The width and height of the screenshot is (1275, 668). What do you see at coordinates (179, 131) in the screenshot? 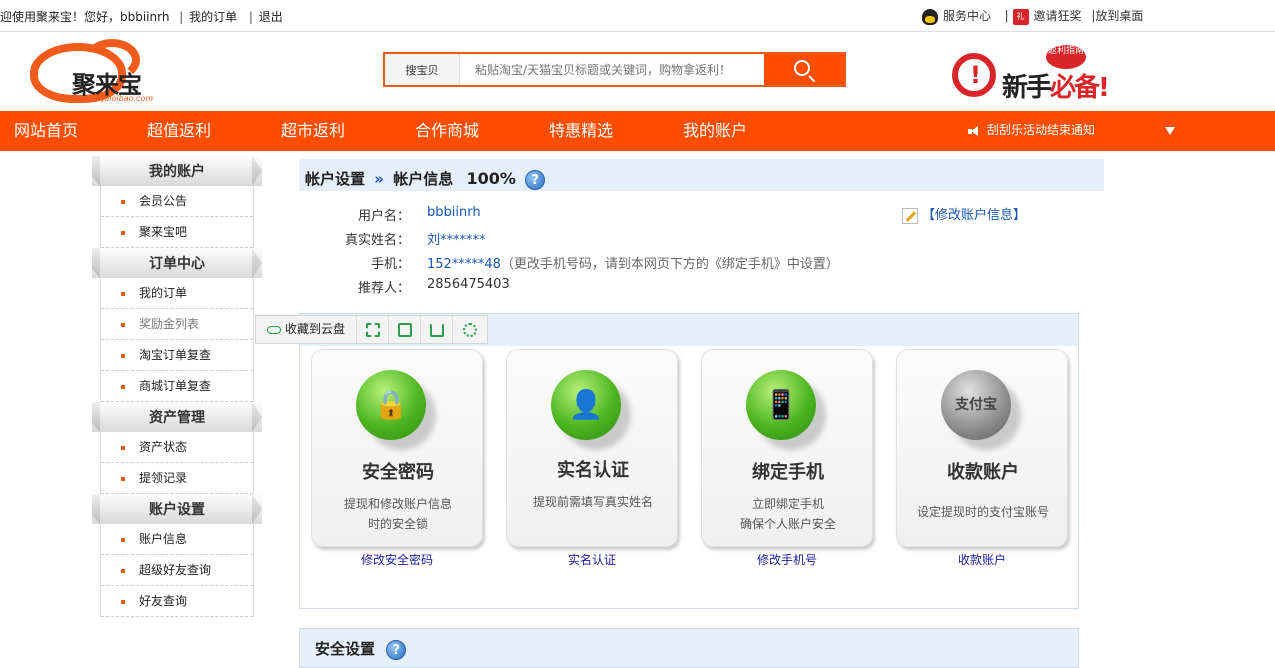
I see `nav-rebate: 超值返利` at bounding box center [179, 131].